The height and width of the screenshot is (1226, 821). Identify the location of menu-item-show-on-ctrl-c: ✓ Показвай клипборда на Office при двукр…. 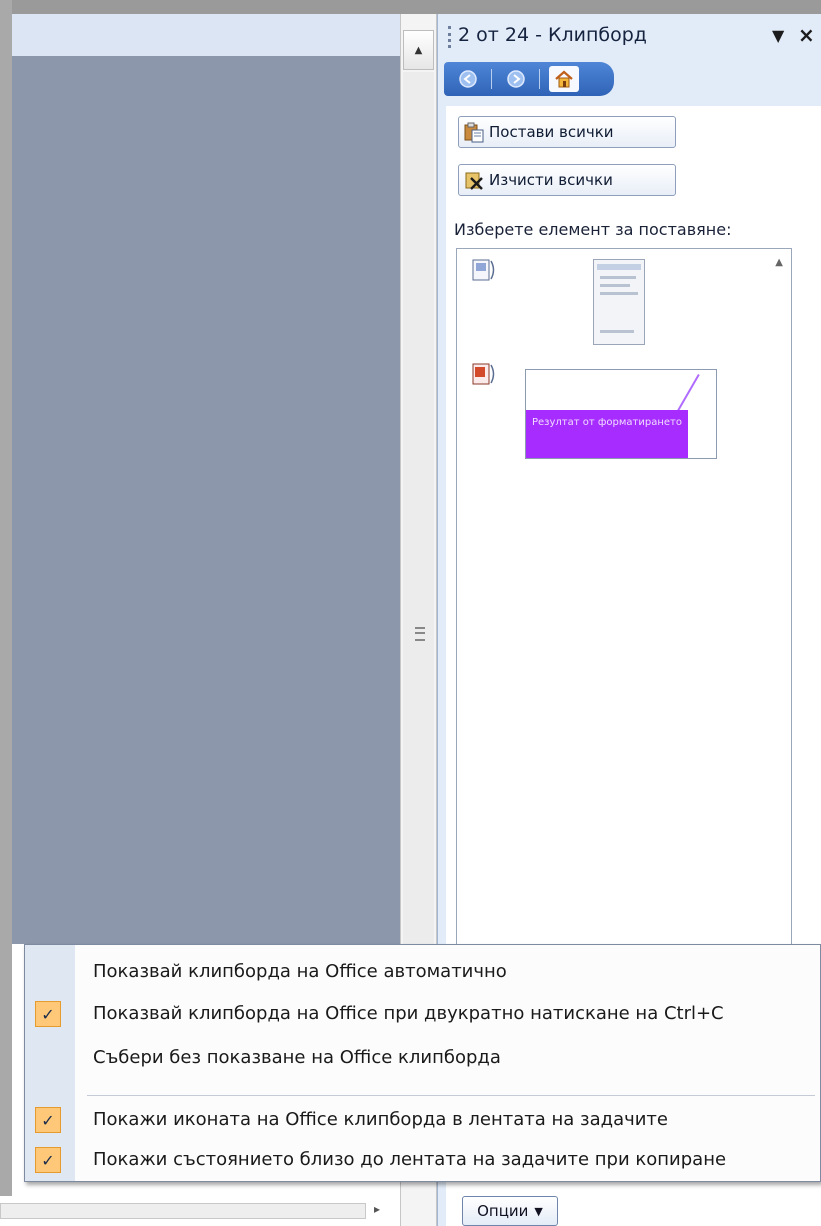
(422, 1014).